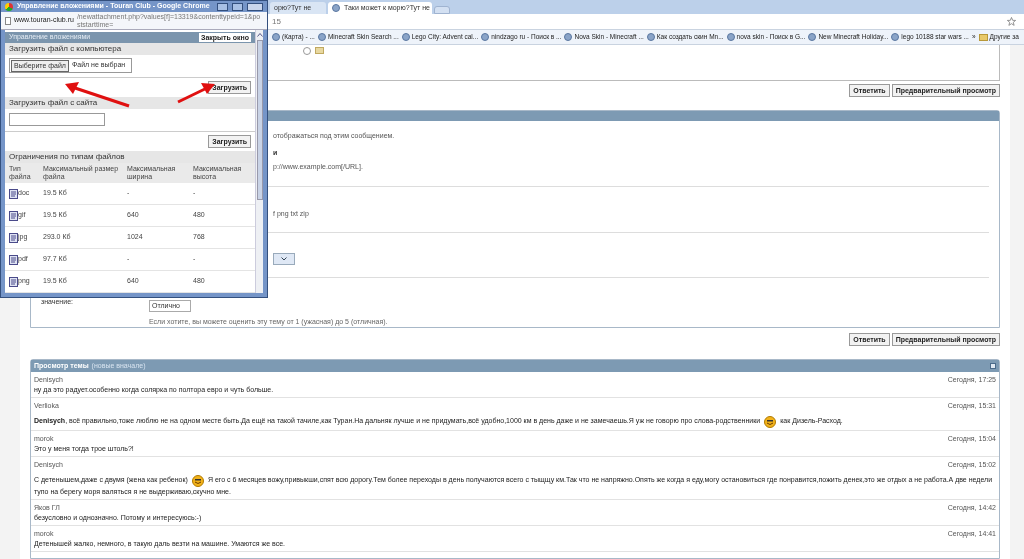 The width and height of the screenshot is (1024, 559). I want to click on chrome-logo-icon, so click(9, 6).